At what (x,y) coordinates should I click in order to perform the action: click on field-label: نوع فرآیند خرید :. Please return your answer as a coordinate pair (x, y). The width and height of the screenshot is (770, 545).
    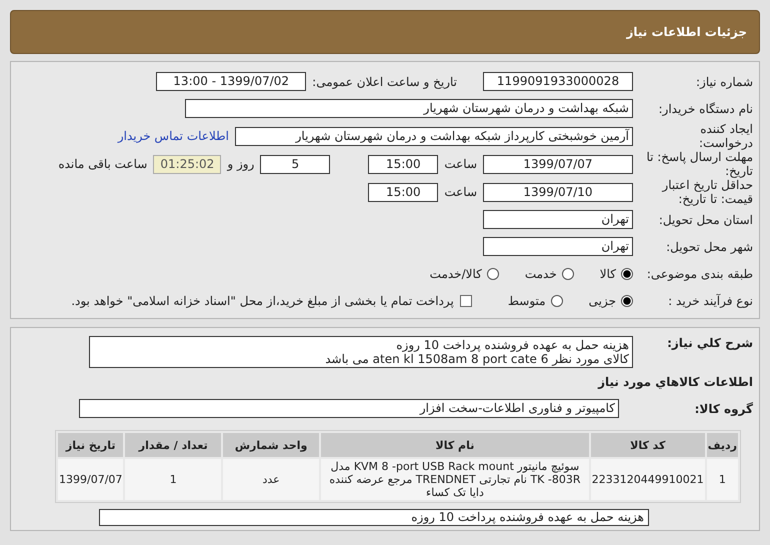
    Looking at the image, I should click on (710, 301).